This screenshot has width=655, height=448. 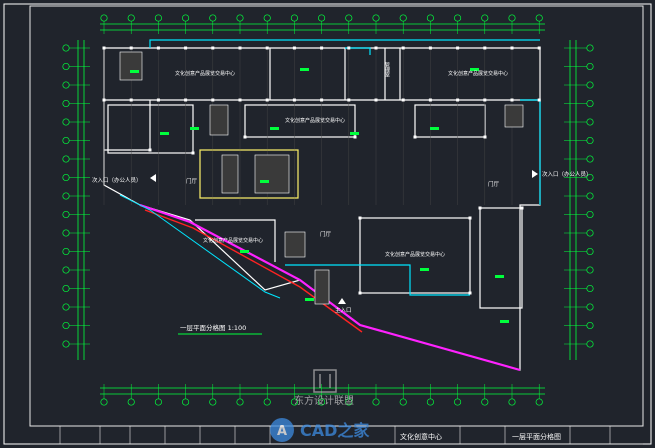 I want to click on hall-left-label: 门厅, so click(x=192, y=181).